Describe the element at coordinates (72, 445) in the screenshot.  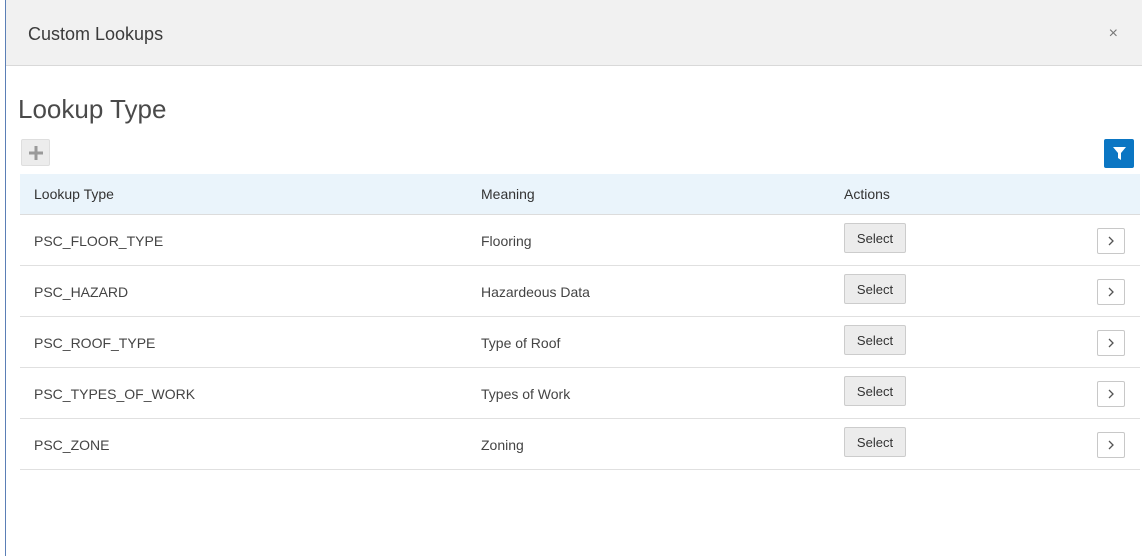
I see `lookup-type-cell: PSC_ZONE` at that location.